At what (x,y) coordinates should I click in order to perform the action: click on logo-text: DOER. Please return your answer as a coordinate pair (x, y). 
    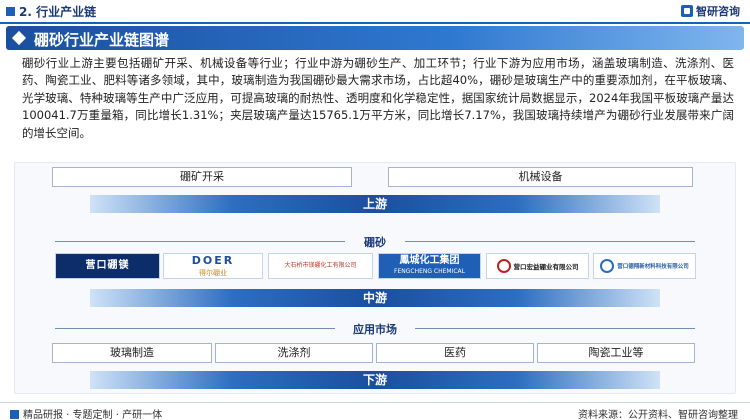
    Looking at the image, I should click on (213, 260).